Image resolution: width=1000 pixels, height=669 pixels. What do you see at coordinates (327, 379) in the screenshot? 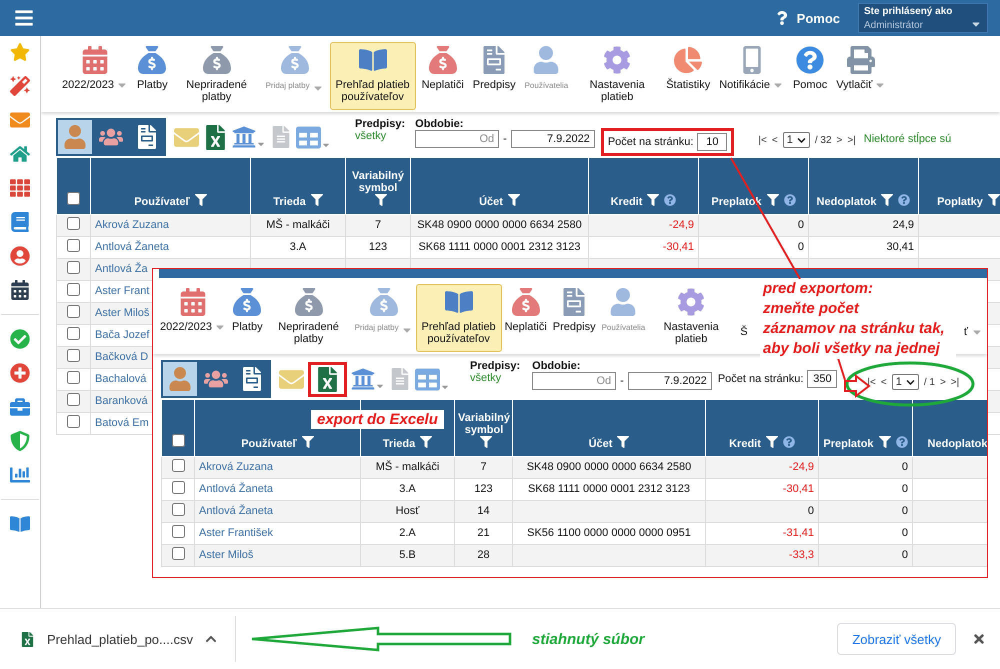
I see `excel-icon` at bounding box center [327, 379].